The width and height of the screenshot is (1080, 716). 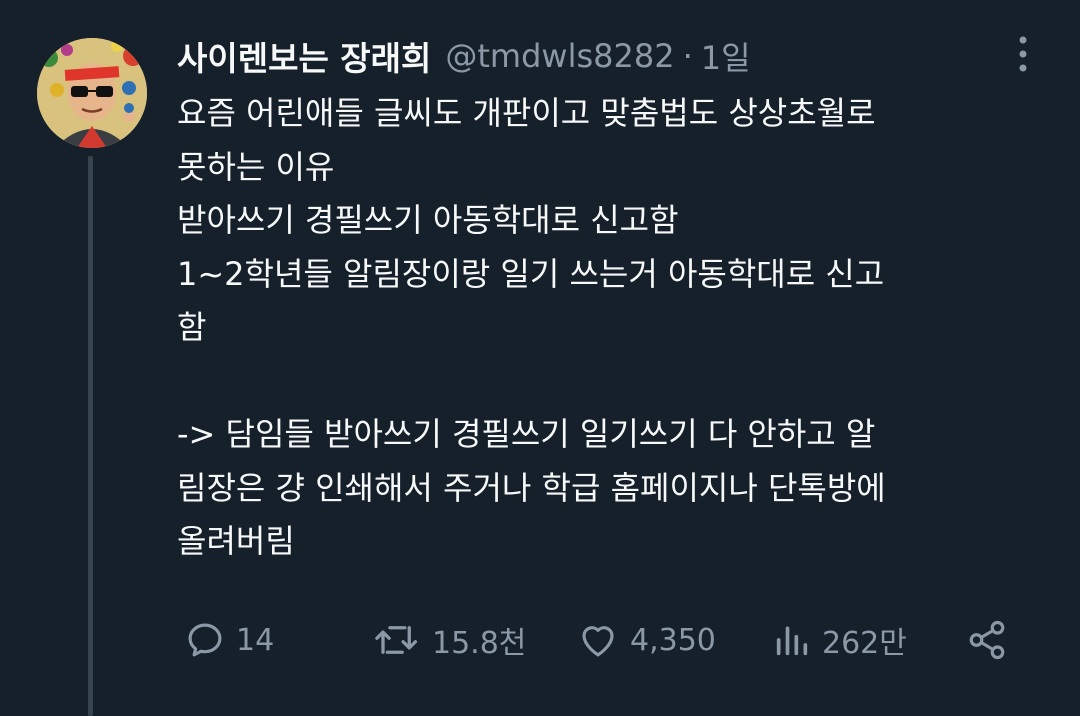 I want to click on tweet-header: 사이렌보는 장래희 @tmdwls8282 · 1일, so click(x=464, y=56).